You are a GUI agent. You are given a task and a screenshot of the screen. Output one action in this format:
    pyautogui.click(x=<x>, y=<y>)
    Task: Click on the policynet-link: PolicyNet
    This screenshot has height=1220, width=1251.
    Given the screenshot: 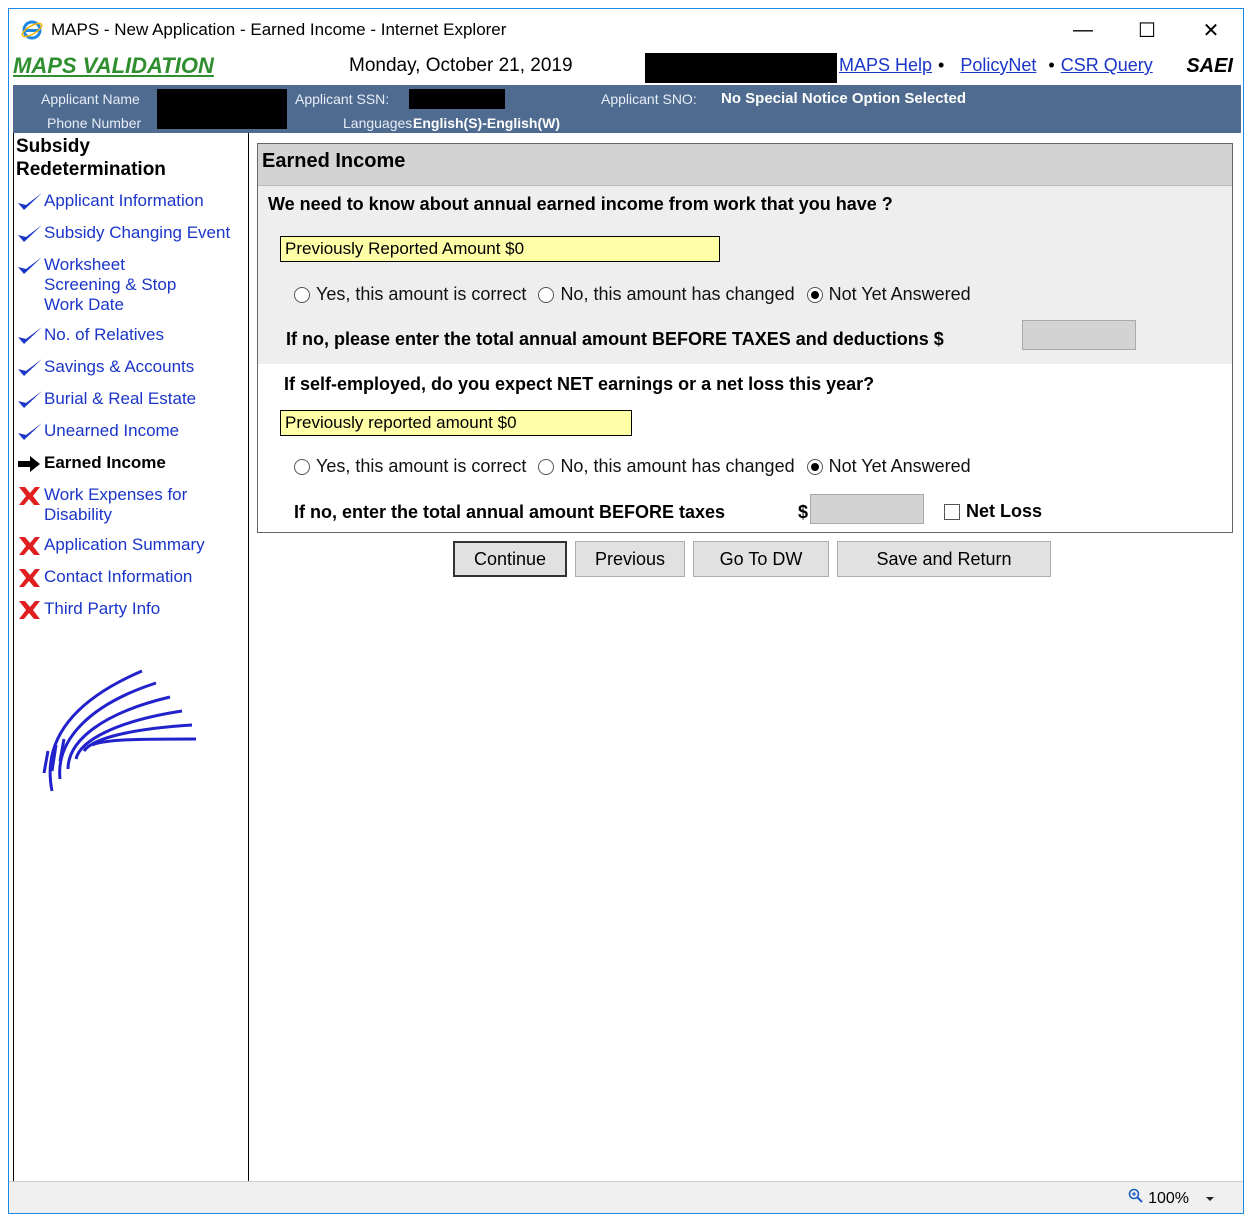 What is the action you would take?
    pyautogui.click(x=998, y=65)
    